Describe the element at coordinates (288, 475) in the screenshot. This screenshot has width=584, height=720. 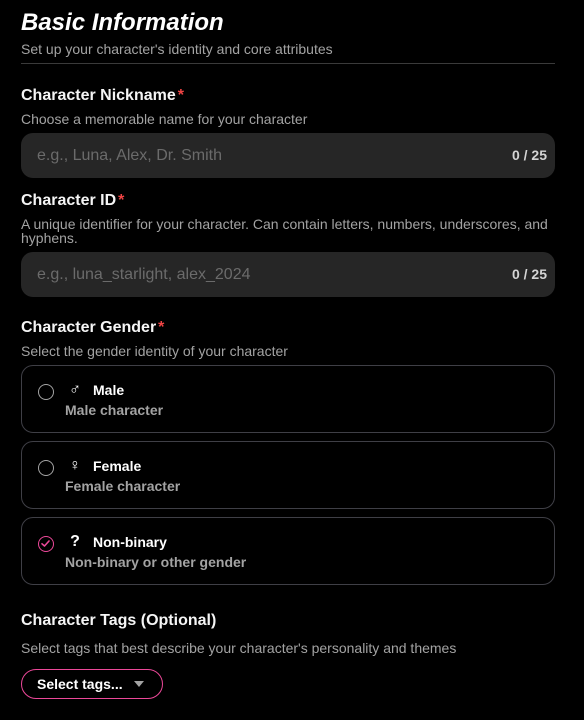
I see `gender-option-female: ♀ Female Female character` at that location.